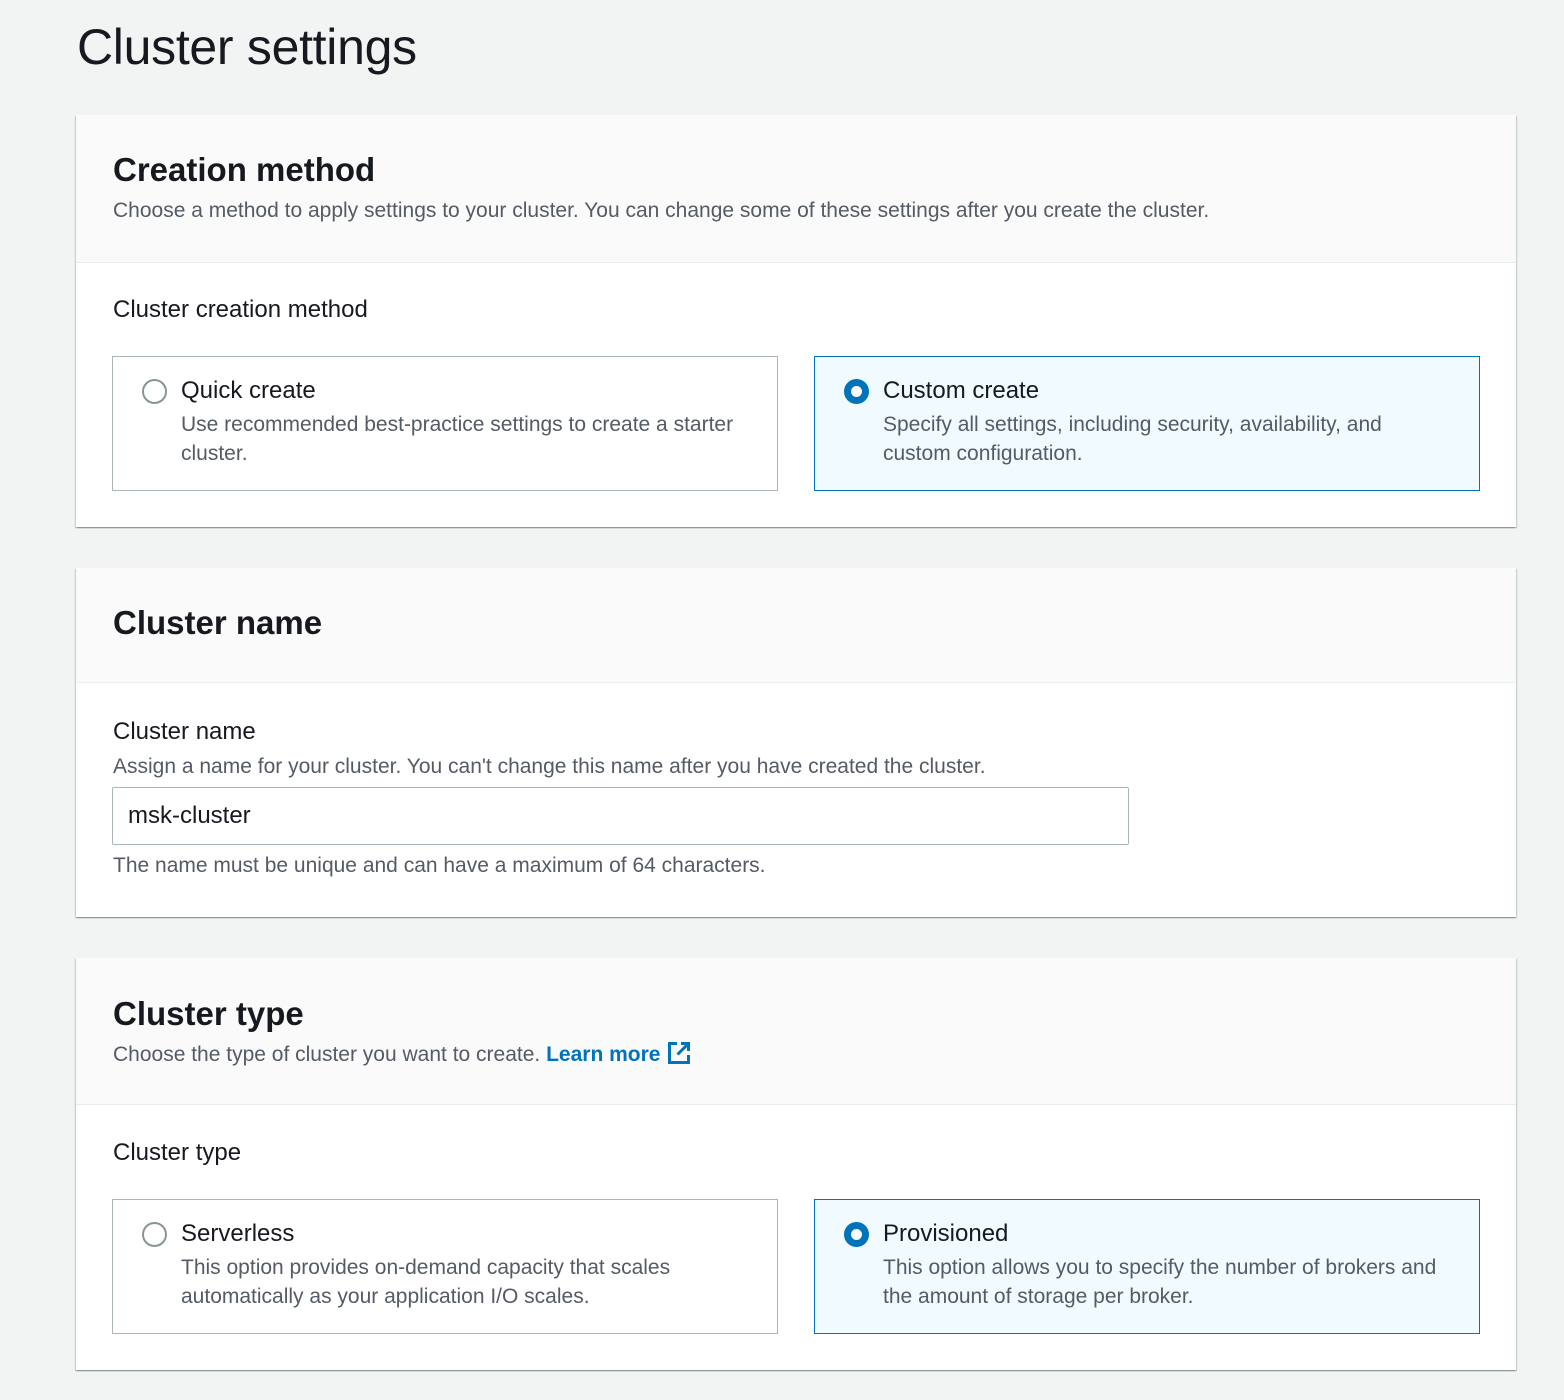 The image size is (1564, 1400). What do you see at coordinates (154, 391) in the screenshot?
I see `quick-create-radio` at bounding box center [154, 391].